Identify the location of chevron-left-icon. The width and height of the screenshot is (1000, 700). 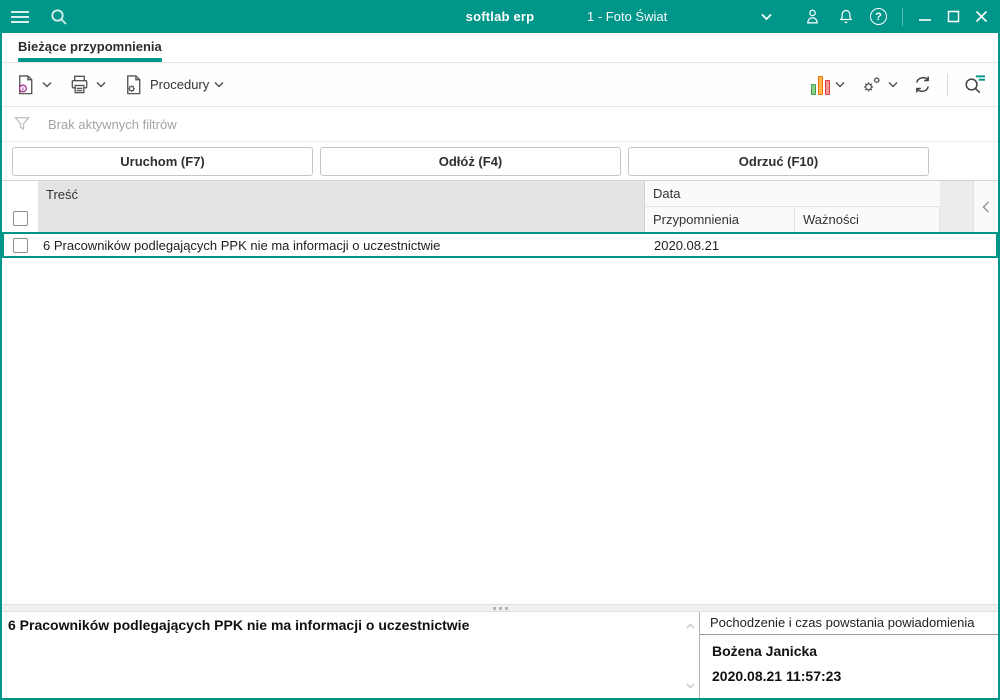
(986, 206).